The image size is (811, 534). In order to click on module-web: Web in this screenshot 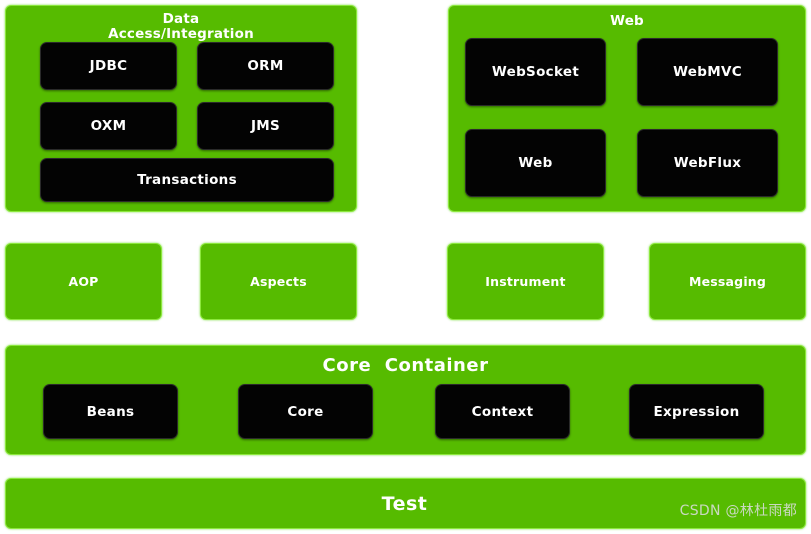, I will do `click(535, 163)`.